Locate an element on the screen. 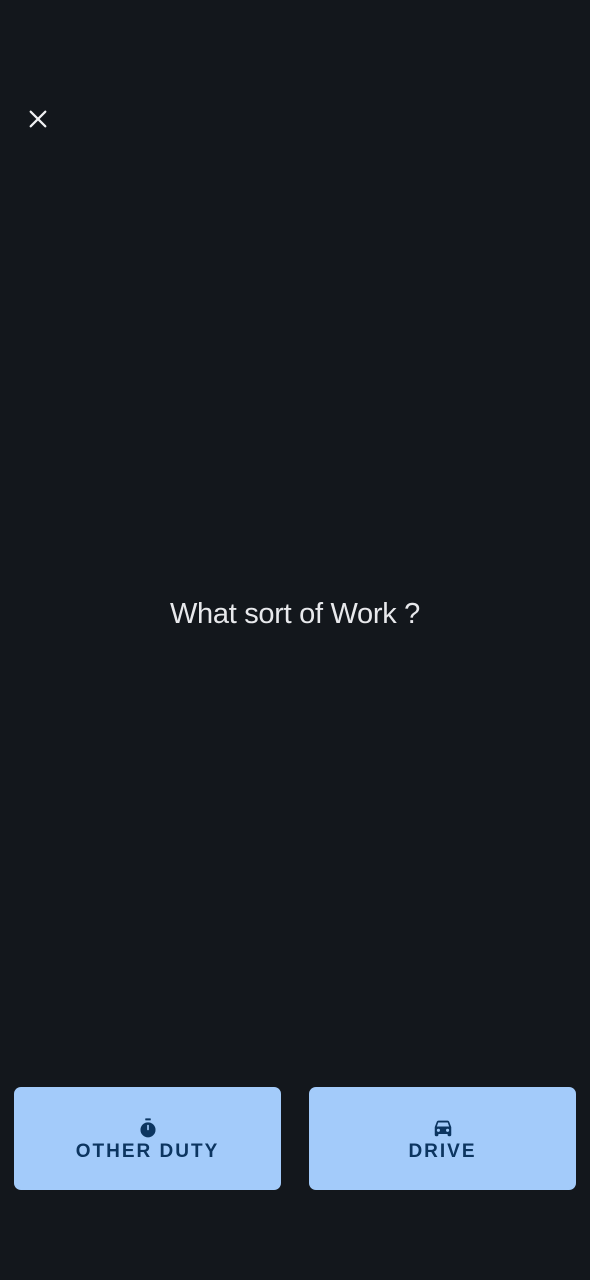 The height and width of the screenshot is (1280, 590). close-button is located at coordinates (38, 119).